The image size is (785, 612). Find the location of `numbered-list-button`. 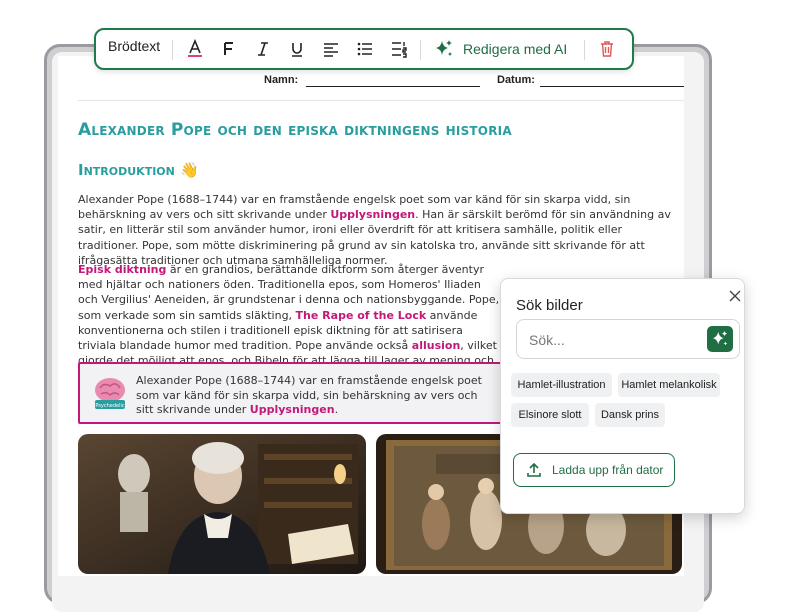

numbered-list-button is located at coordinates (399, 49).